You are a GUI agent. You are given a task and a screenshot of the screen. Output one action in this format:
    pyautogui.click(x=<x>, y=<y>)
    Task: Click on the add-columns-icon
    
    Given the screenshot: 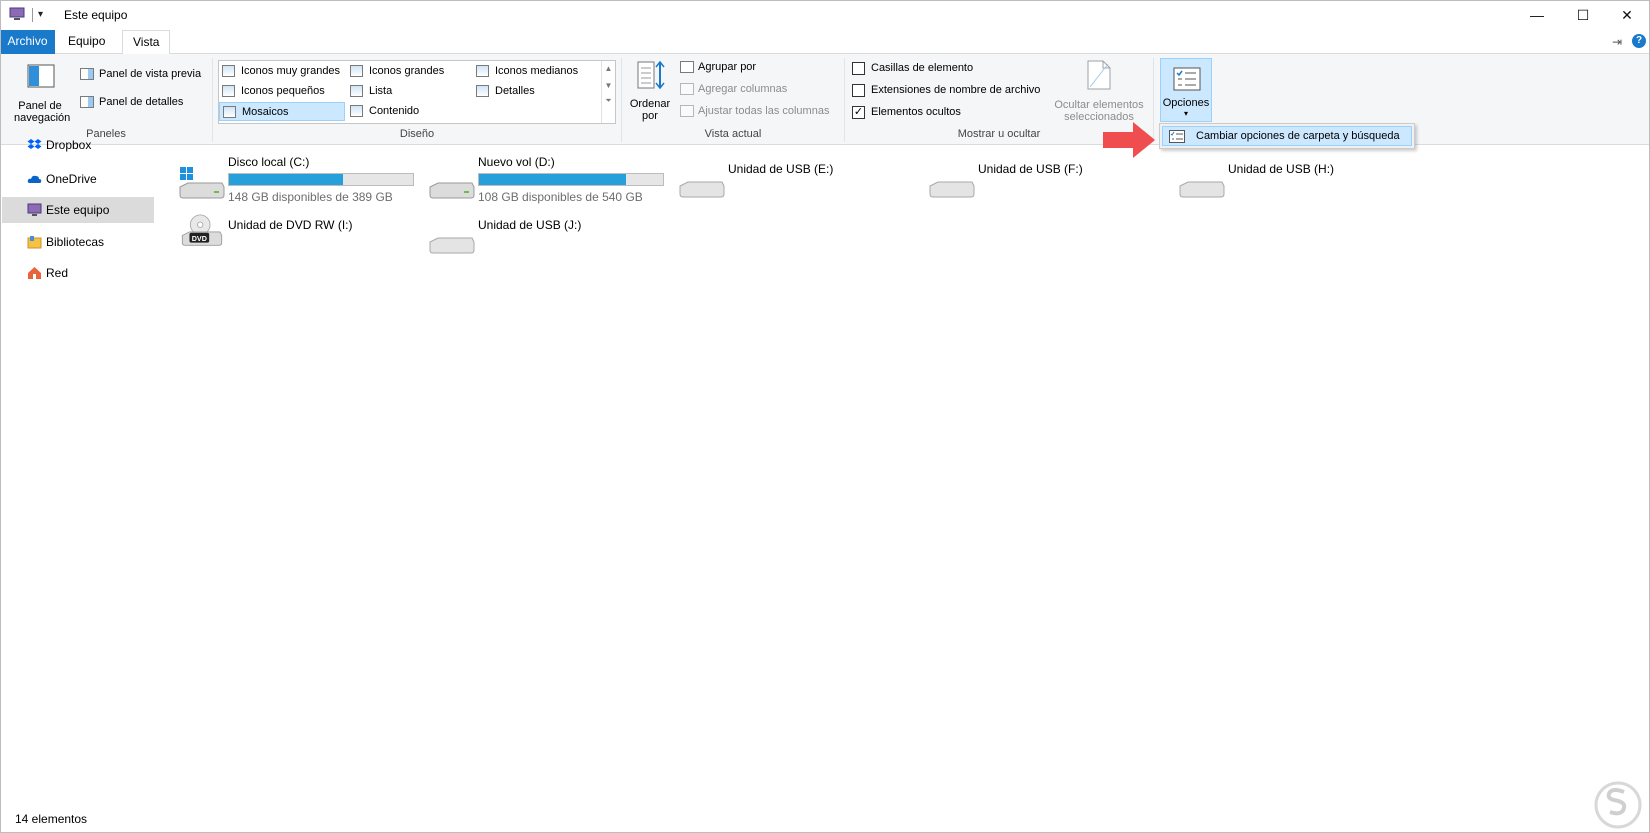 What is the action you would take?
    pyautogui.click(x=687, y=89)
    